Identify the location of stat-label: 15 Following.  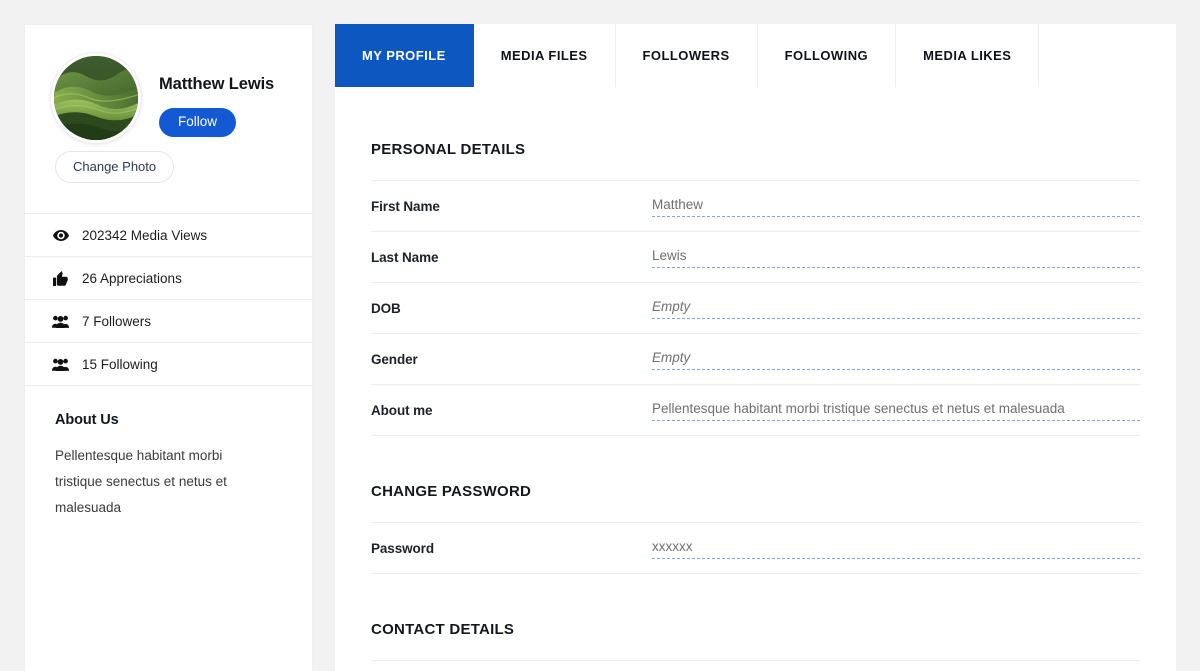
(120, 364).